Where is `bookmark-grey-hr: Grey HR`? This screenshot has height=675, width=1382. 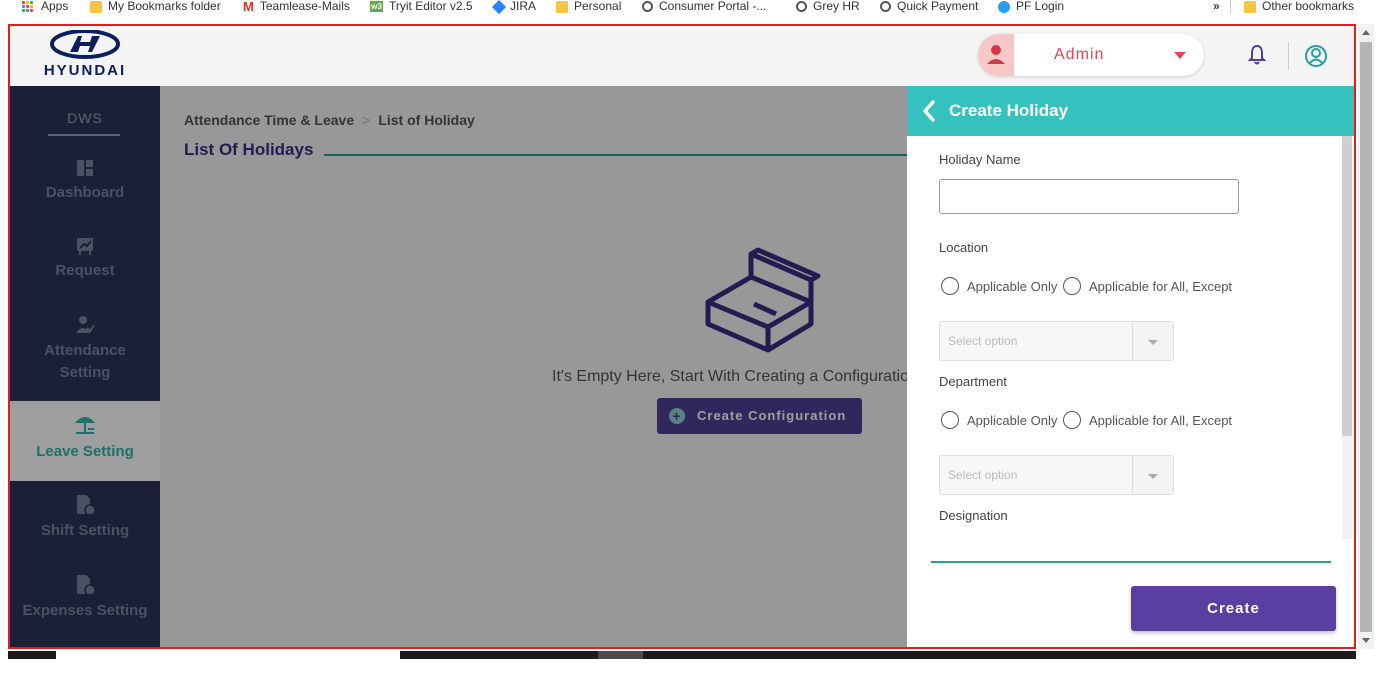 bookmark-grey-hr: Grey HR is located at coordinates (828, 6).